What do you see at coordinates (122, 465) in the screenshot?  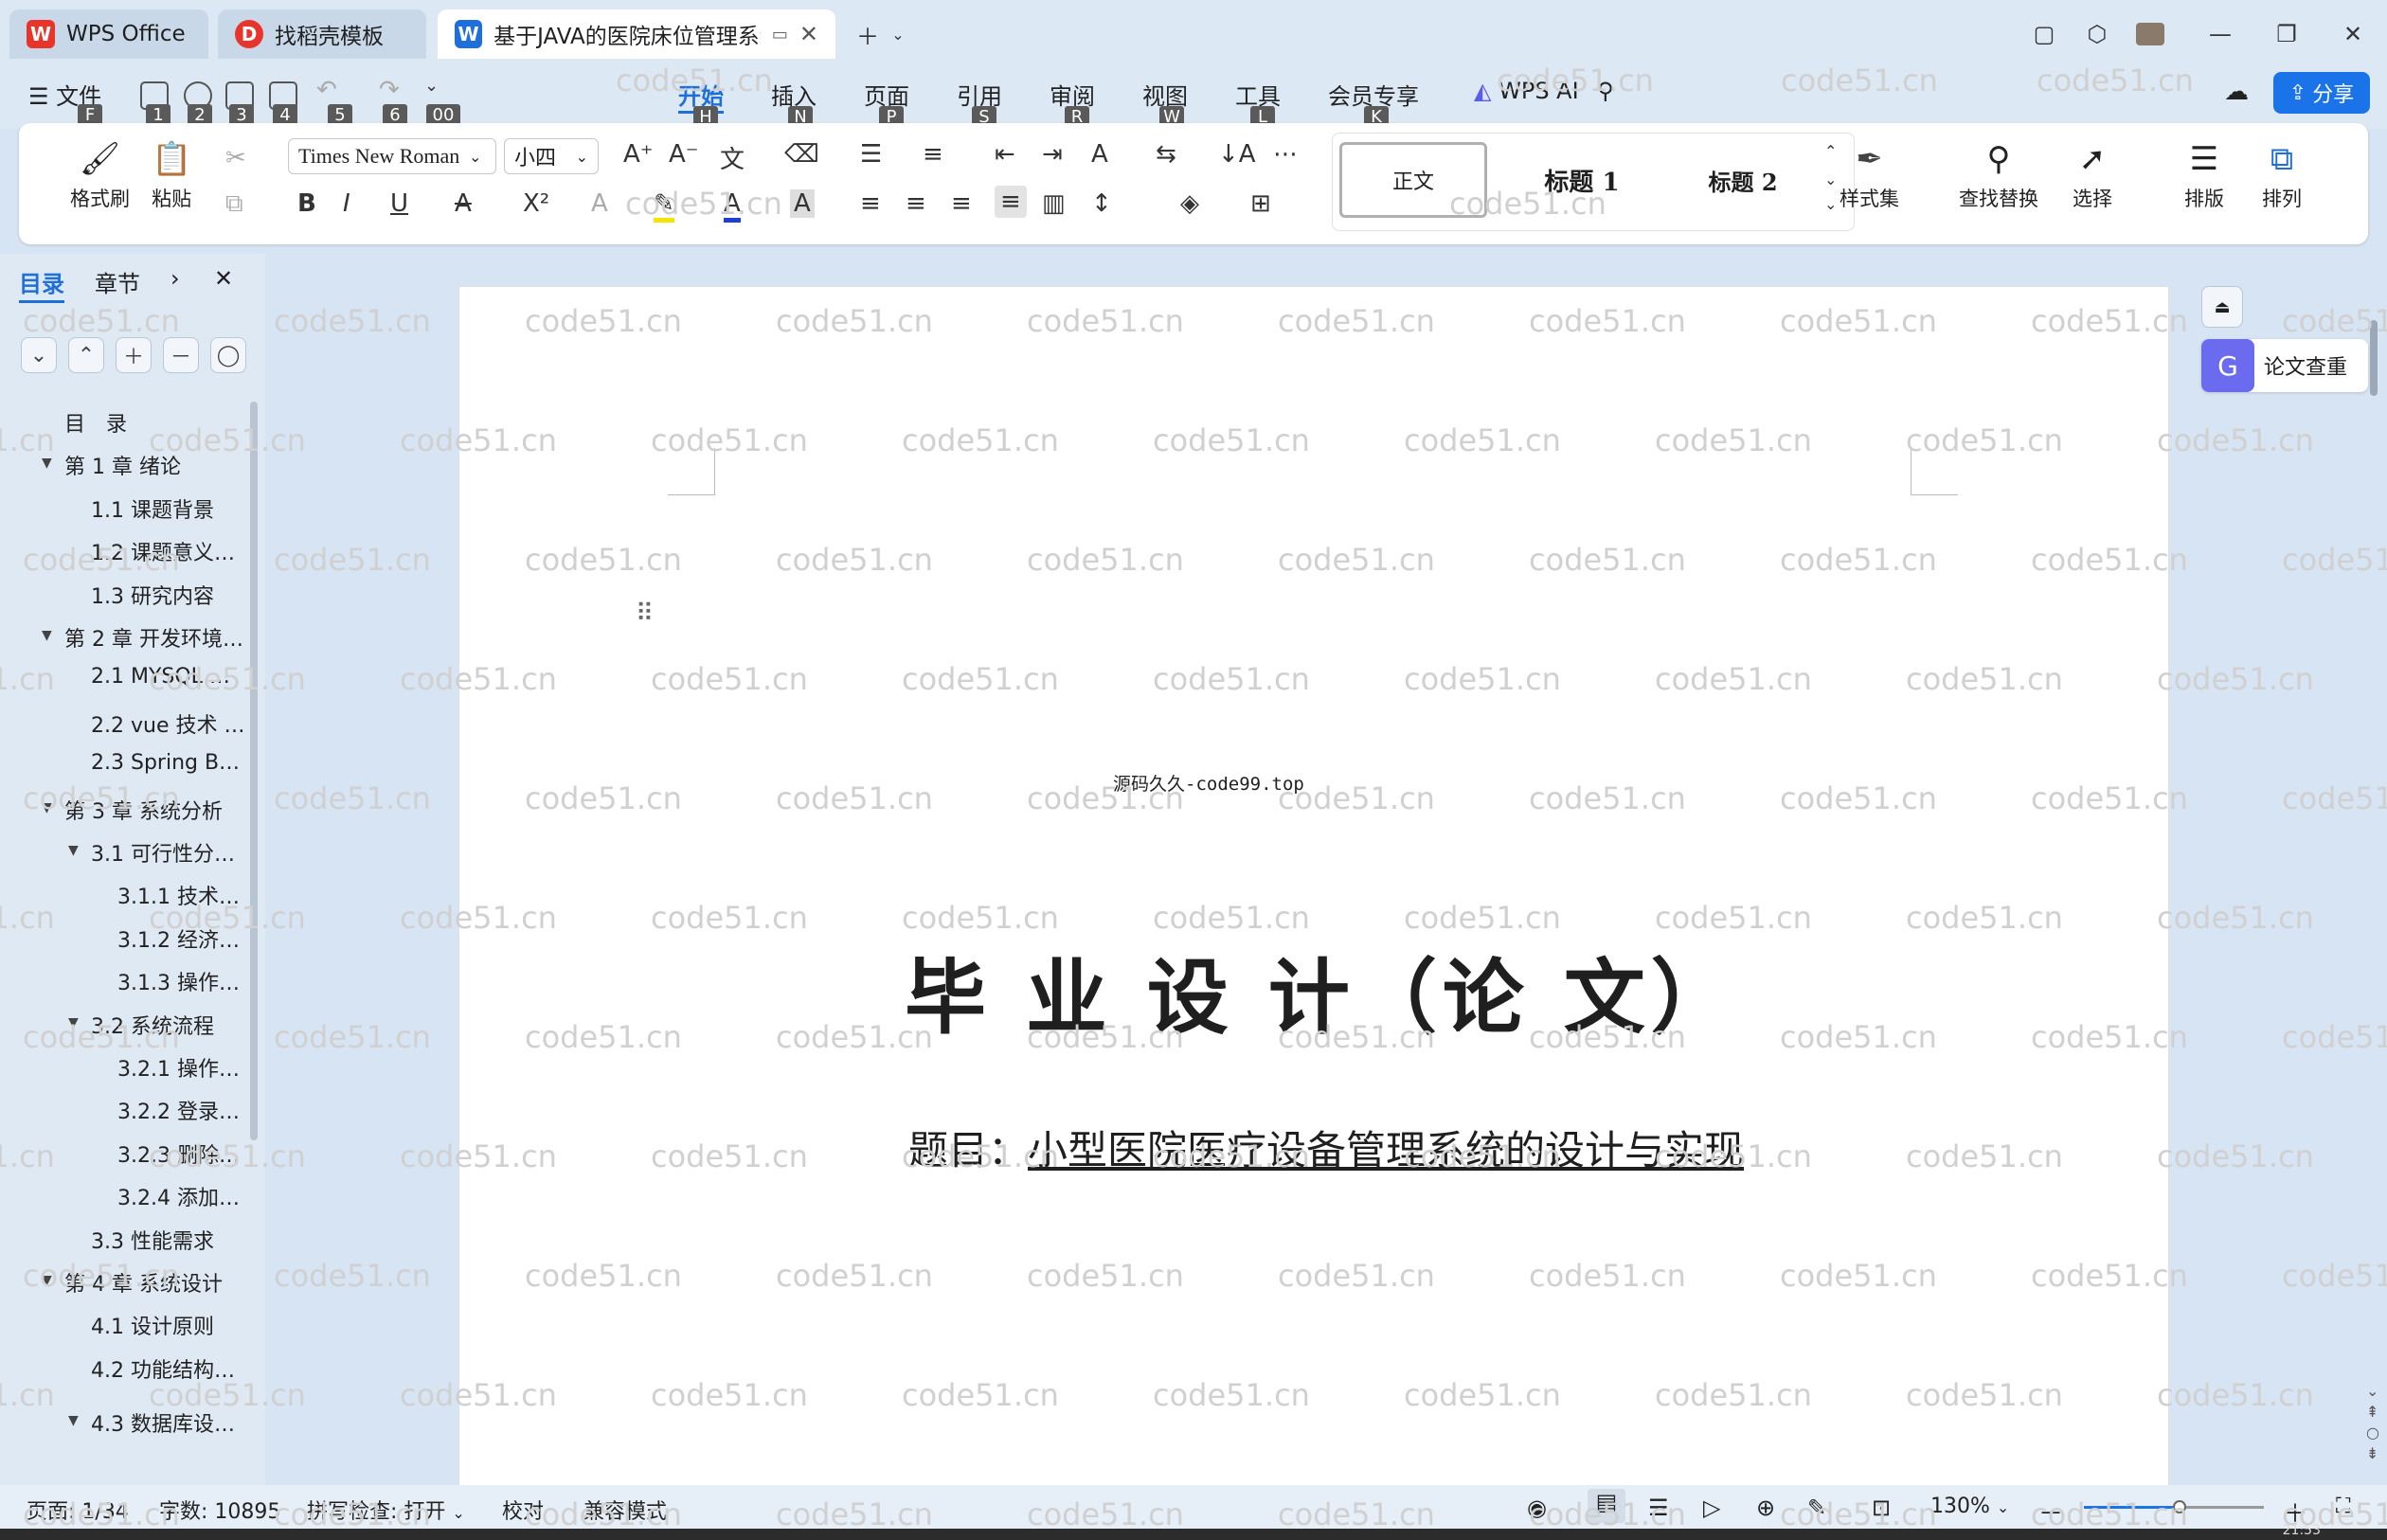 I see `toc-item: 第 1 章 绪论` at bounding box center [122, 465].